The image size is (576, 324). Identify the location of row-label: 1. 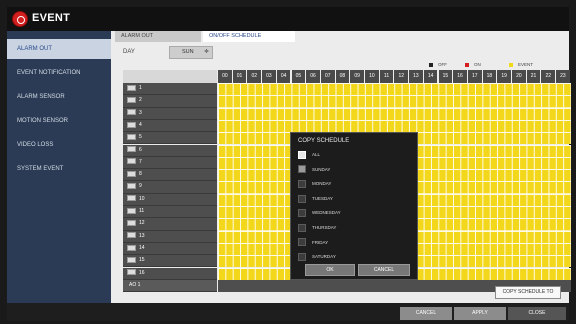
(170, 89).